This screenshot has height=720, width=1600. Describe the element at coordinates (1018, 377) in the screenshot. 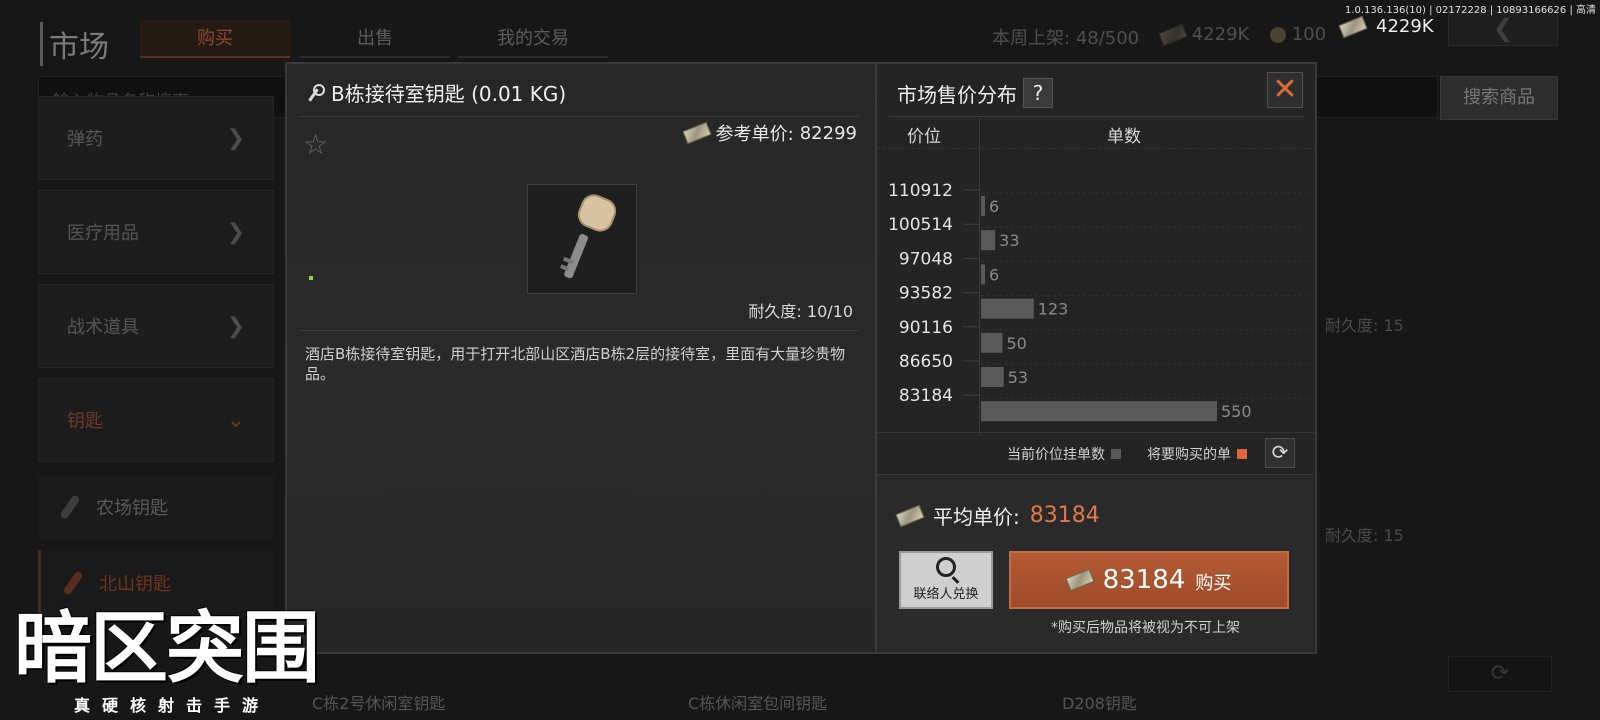

I see `count-bar-label: 53` at that location.